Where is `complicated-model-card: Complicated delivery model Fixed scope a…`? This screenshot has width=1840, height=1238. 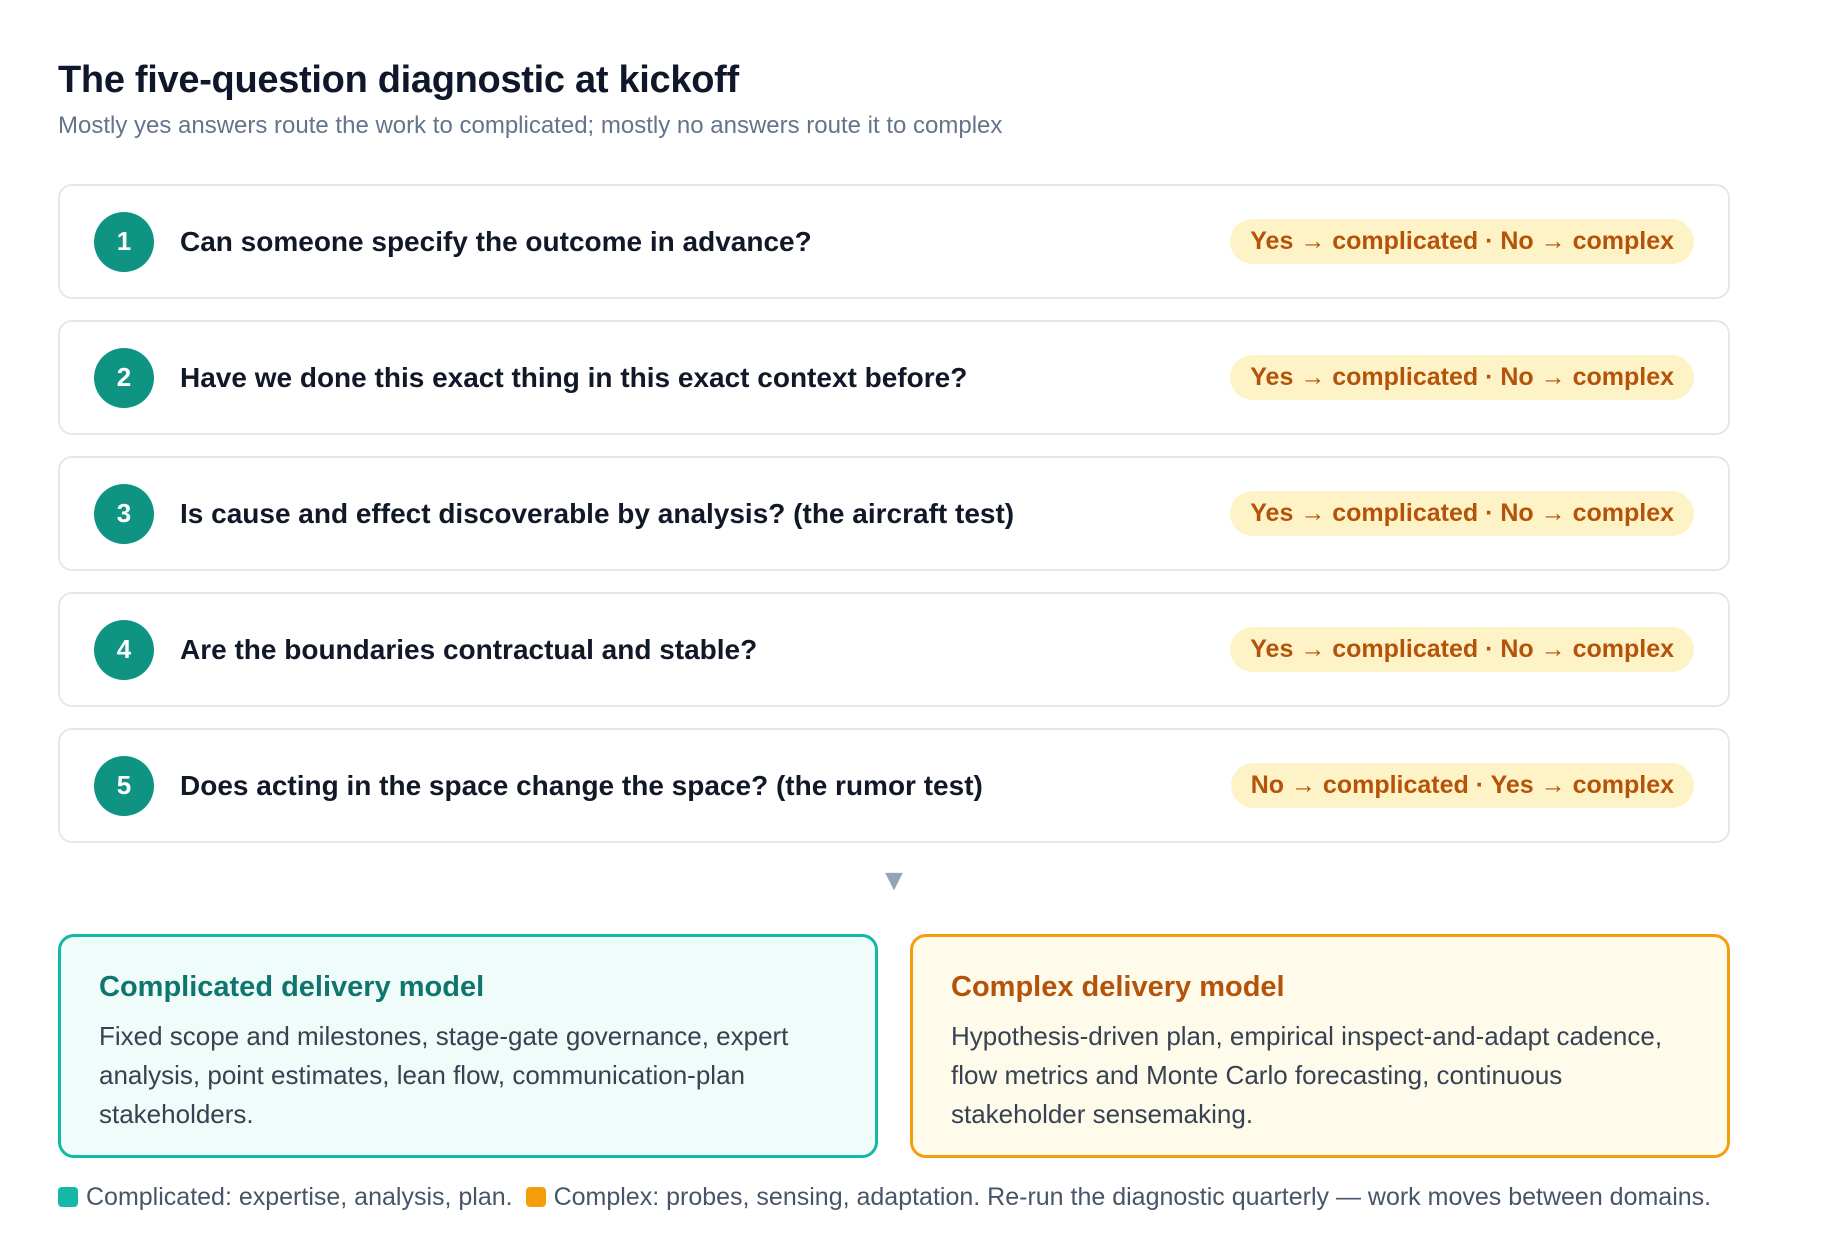
complicated-model-card: Complicated delivery model Fixed scope a… is located at coordinates (468, 1046).